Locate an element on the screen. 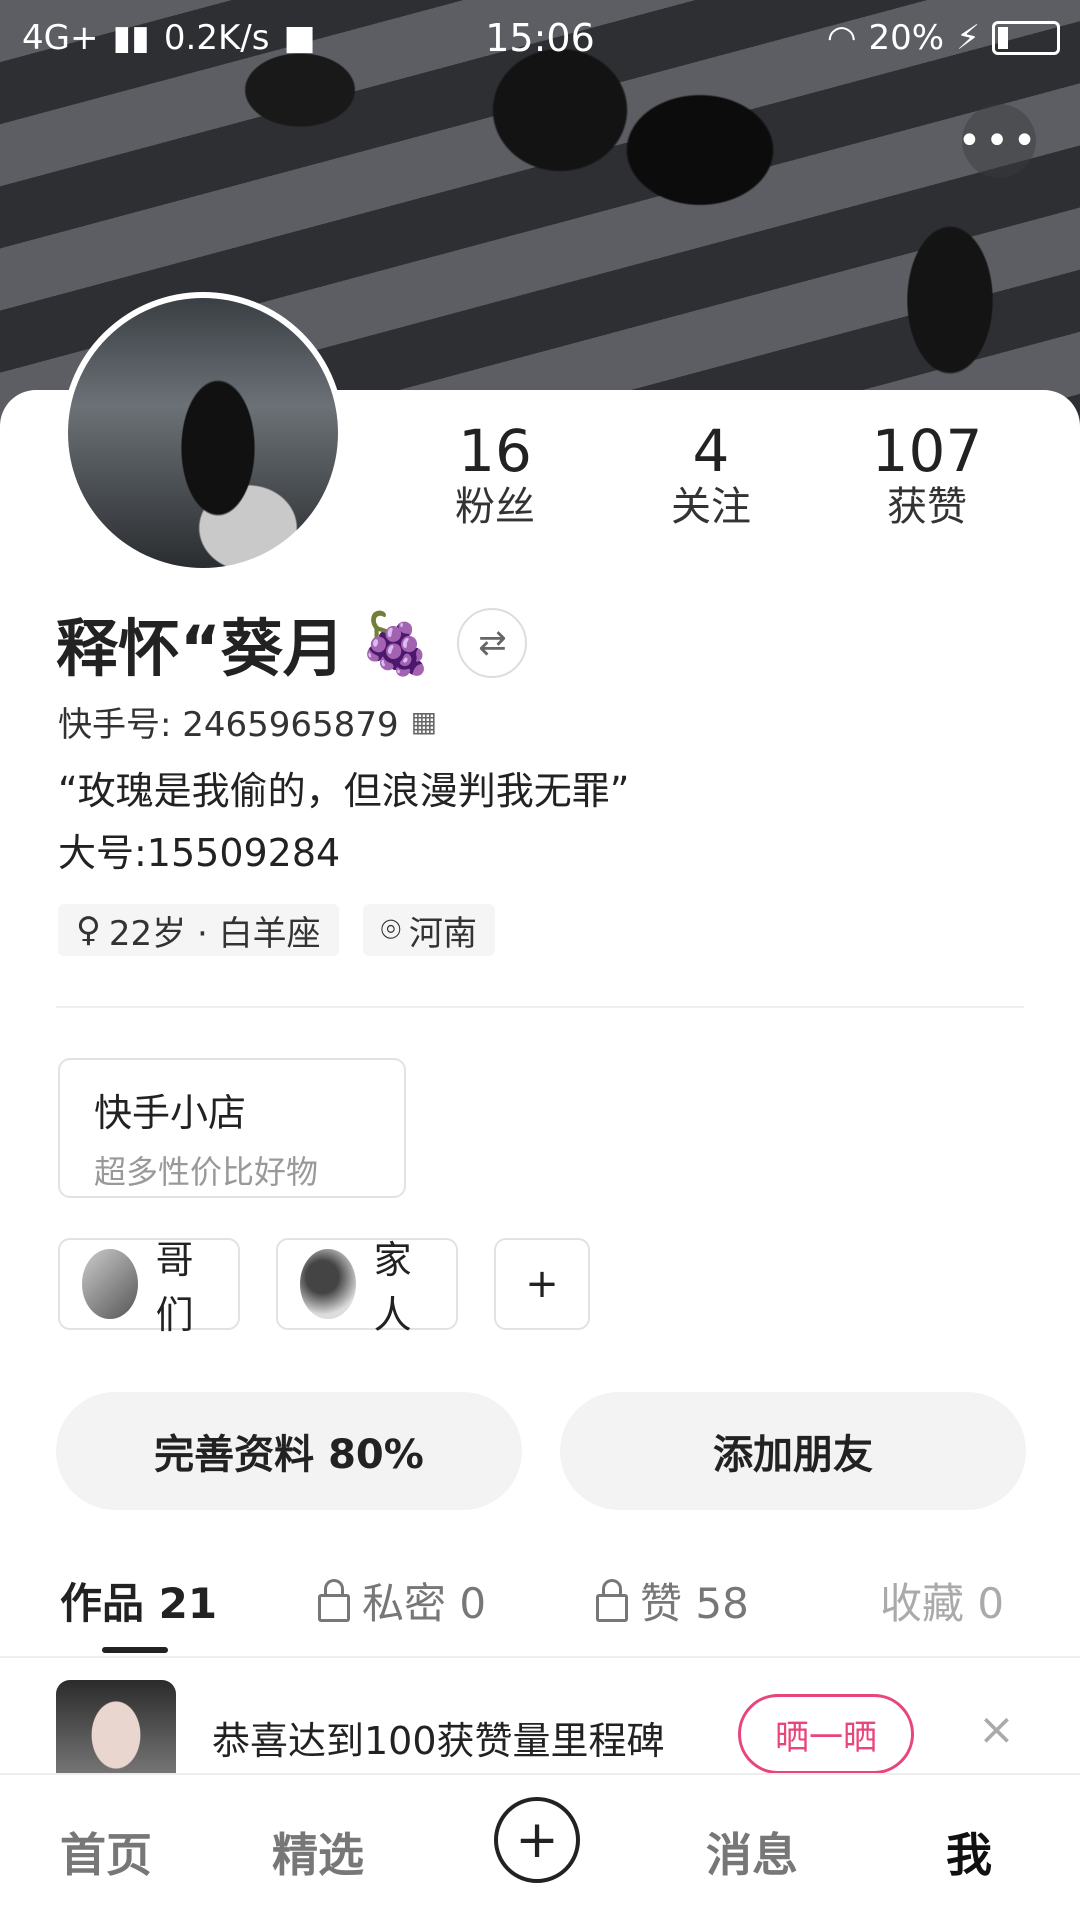  following-stat: 4 关注 is located at coordinates (711, 476).